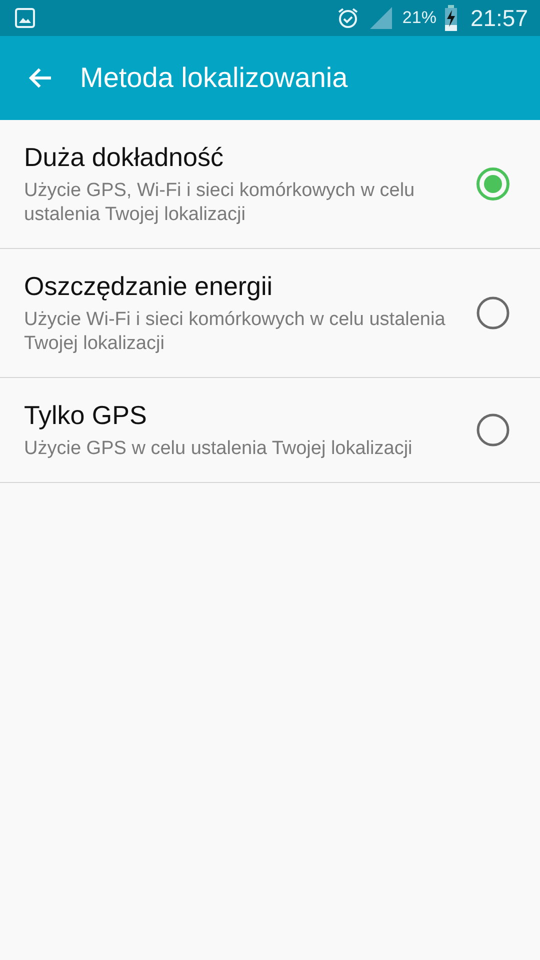  What do you see at coordinates (348, 18) in the screenshot?
I see `alarm-icon` at bounding box center [348, 18].